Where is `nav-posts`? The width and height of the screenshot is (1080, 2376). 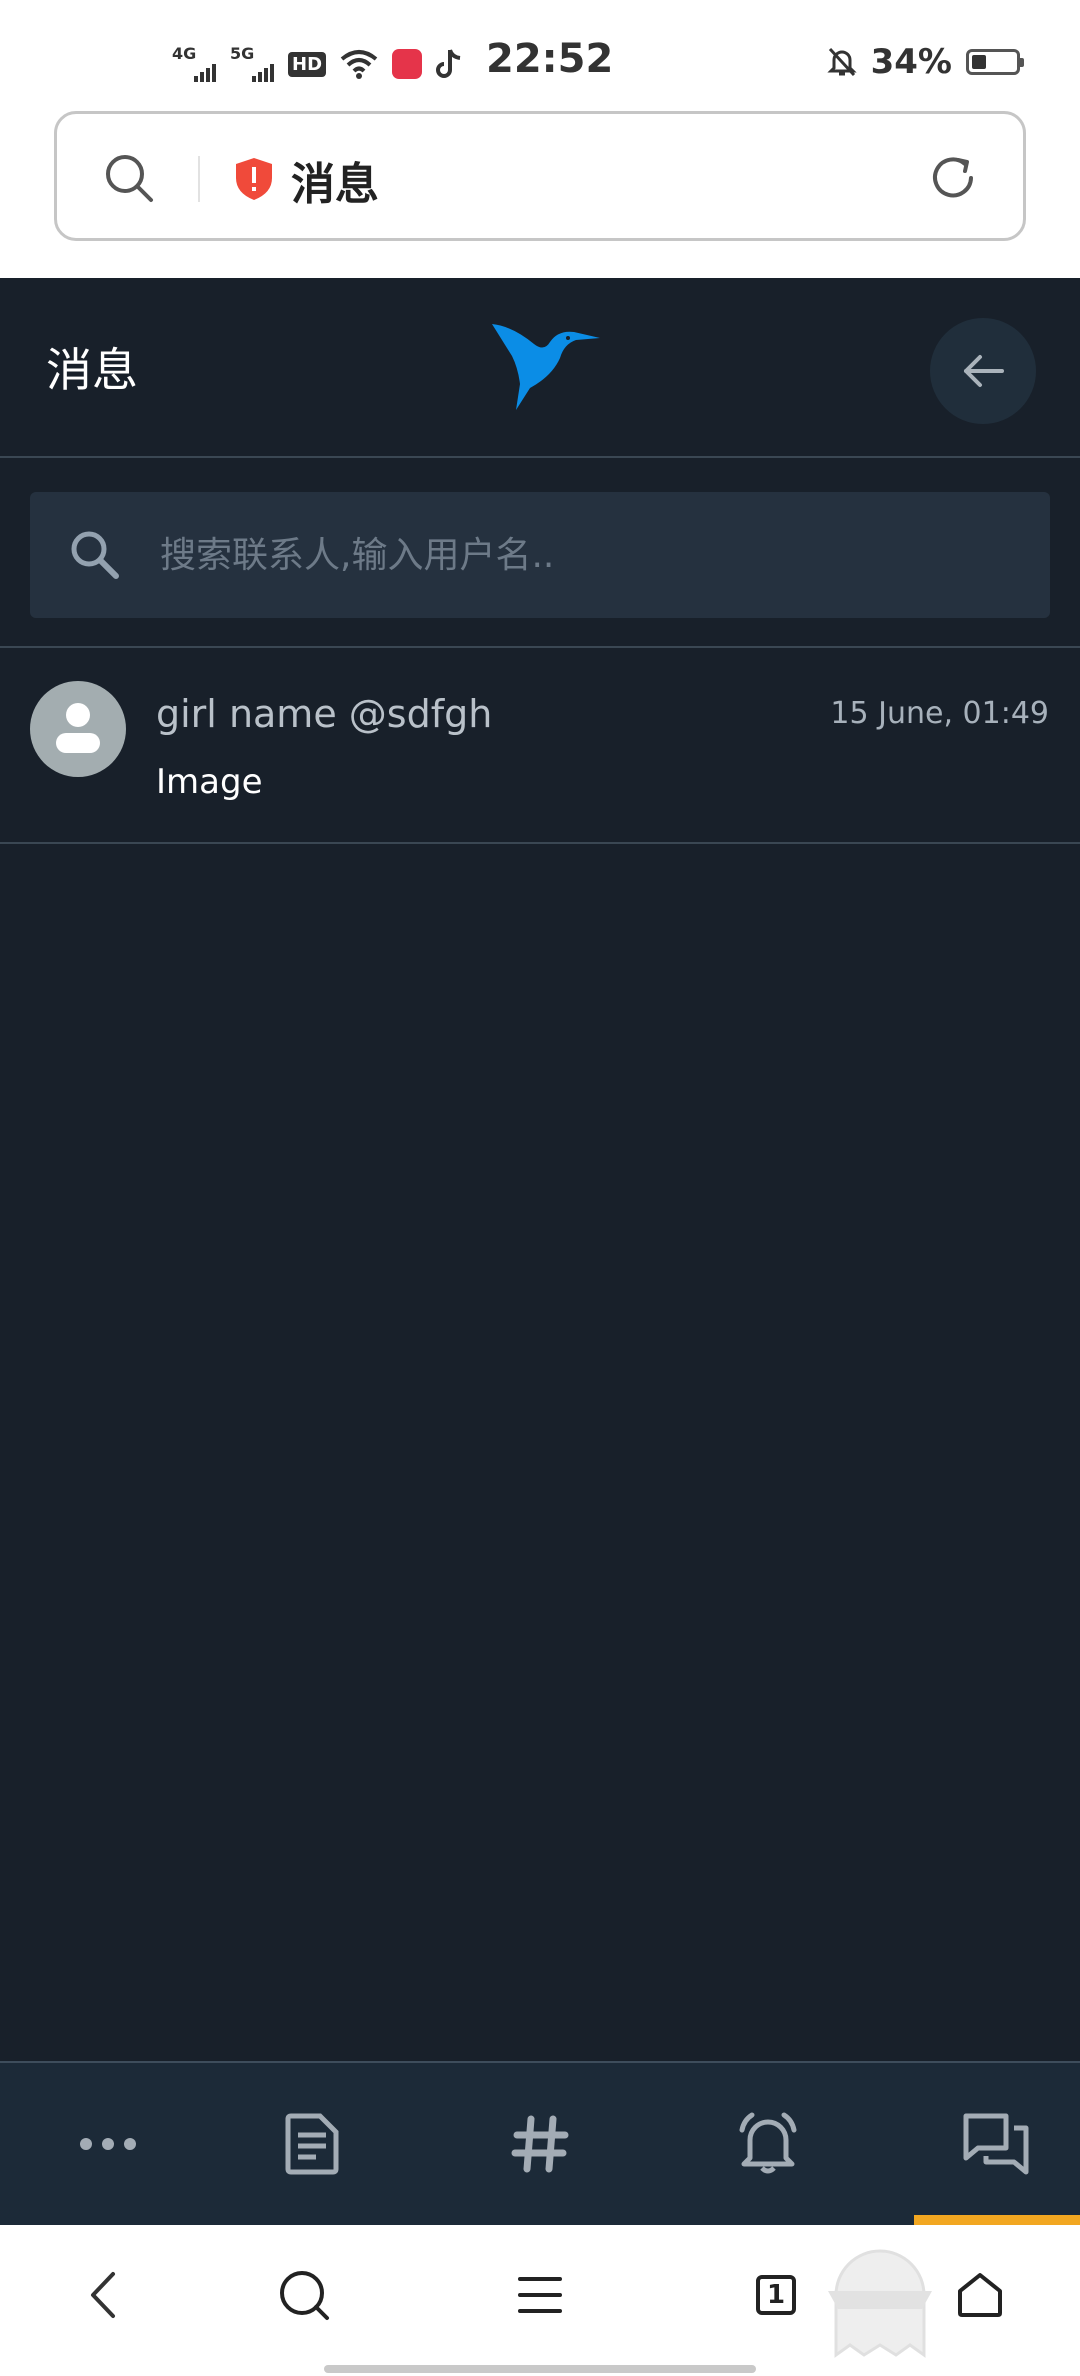 nav-posts is located at coordinates (312, 2144).